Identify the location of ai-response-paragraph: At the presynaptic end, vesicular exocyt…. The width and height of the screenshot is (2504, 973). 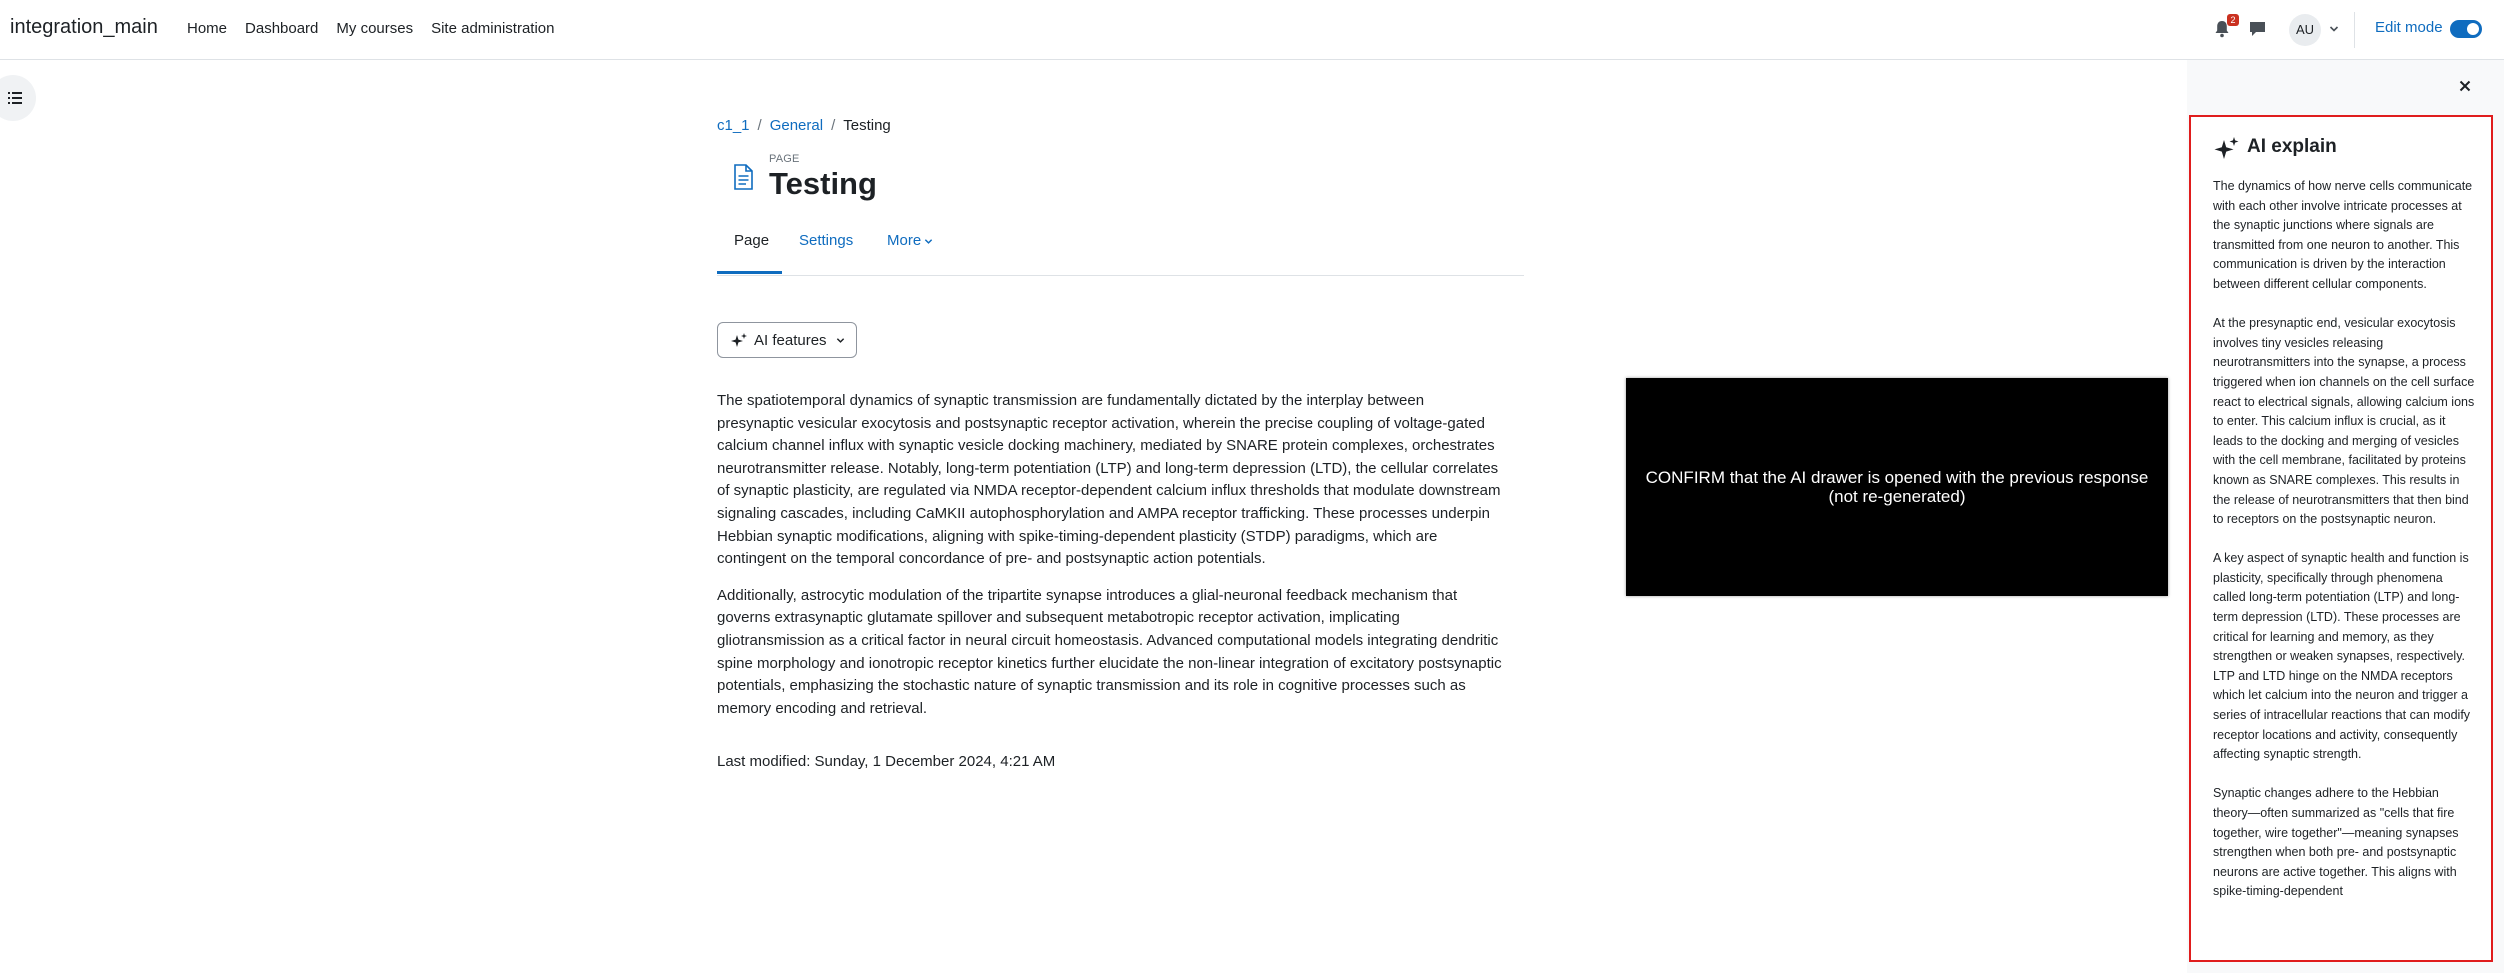
(2344, 421).